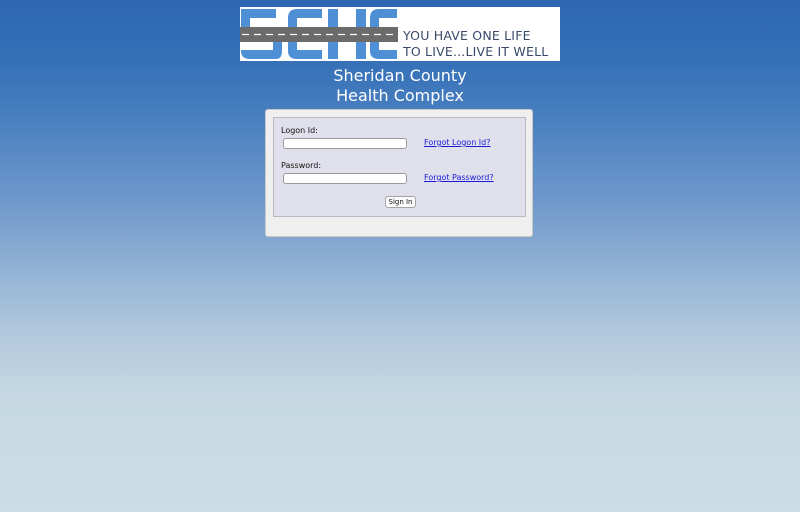 The width and height of the screenshot is (800, 512). What do you see at coordinates (457, 142) in the screenshot?
I see `forgot-logon-id-link: Forgot Logon Id?` at bounding box center [457, 142].